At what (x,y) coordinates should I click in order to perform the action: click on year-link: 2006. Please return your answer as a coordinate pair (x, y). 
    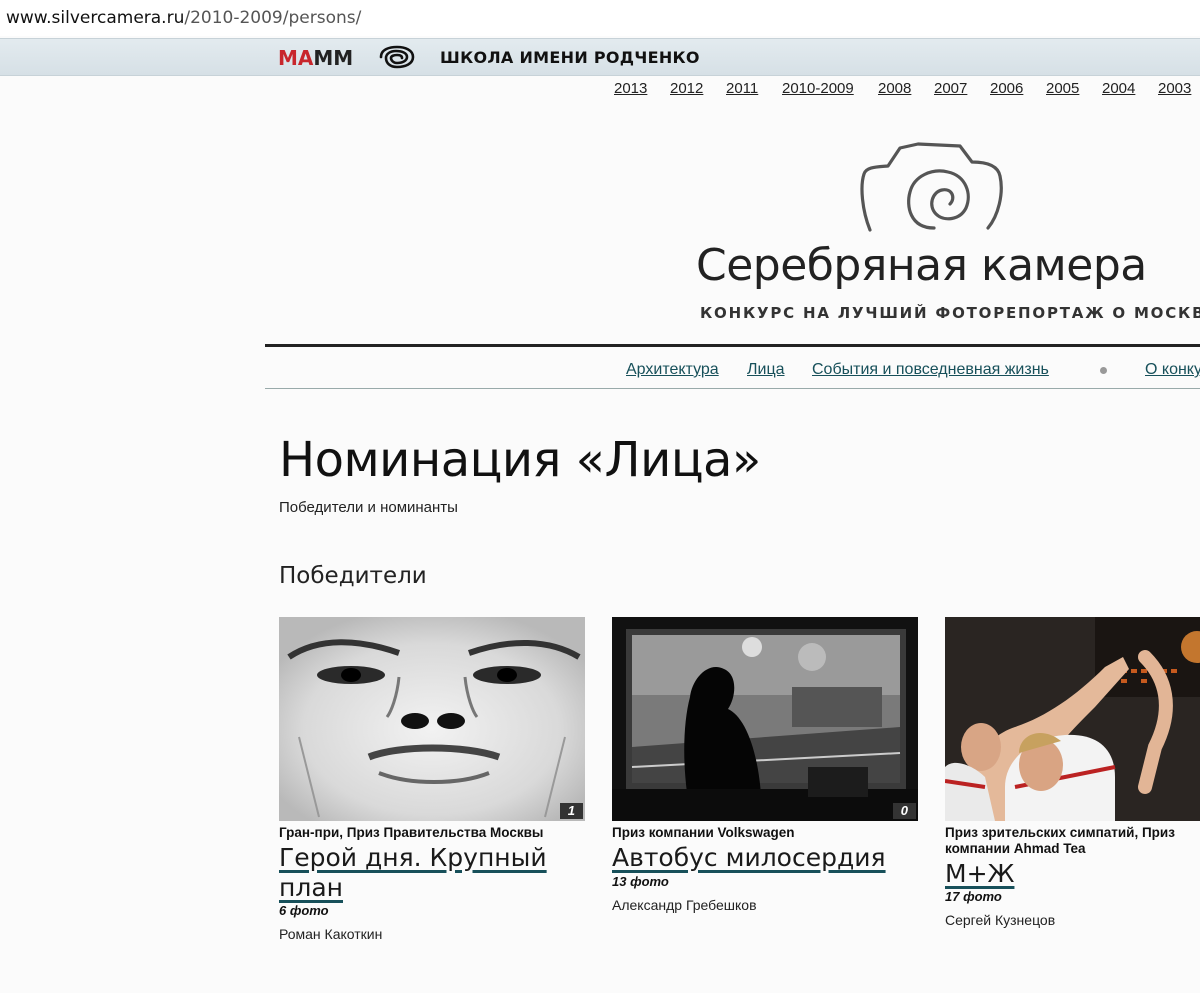
    Looking at the image, I should click on (1006, 88).